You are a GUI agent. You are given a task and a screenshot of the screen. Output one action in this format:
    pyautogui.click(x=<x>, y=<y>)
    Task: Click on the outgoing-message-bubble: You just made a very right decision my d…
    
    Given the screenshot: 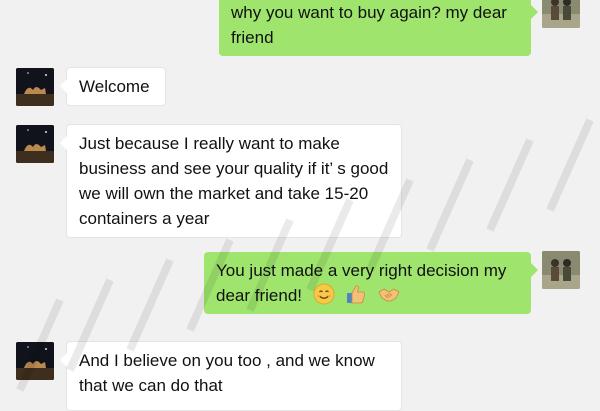 What is the action you would take?
    pyautogui.click(x=371, y=283)
    